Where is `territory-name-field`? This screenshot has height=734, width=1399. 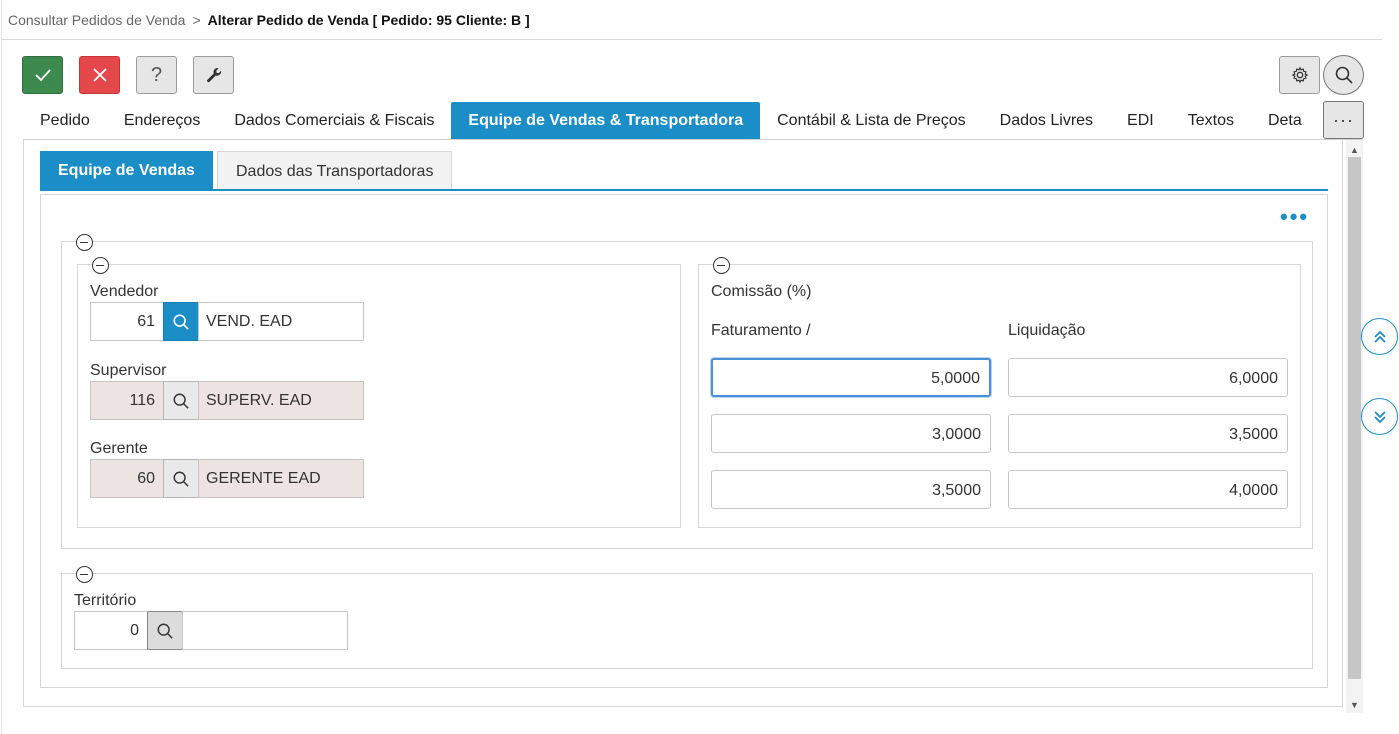 territory-name-field is located at coordinates (265, 630).